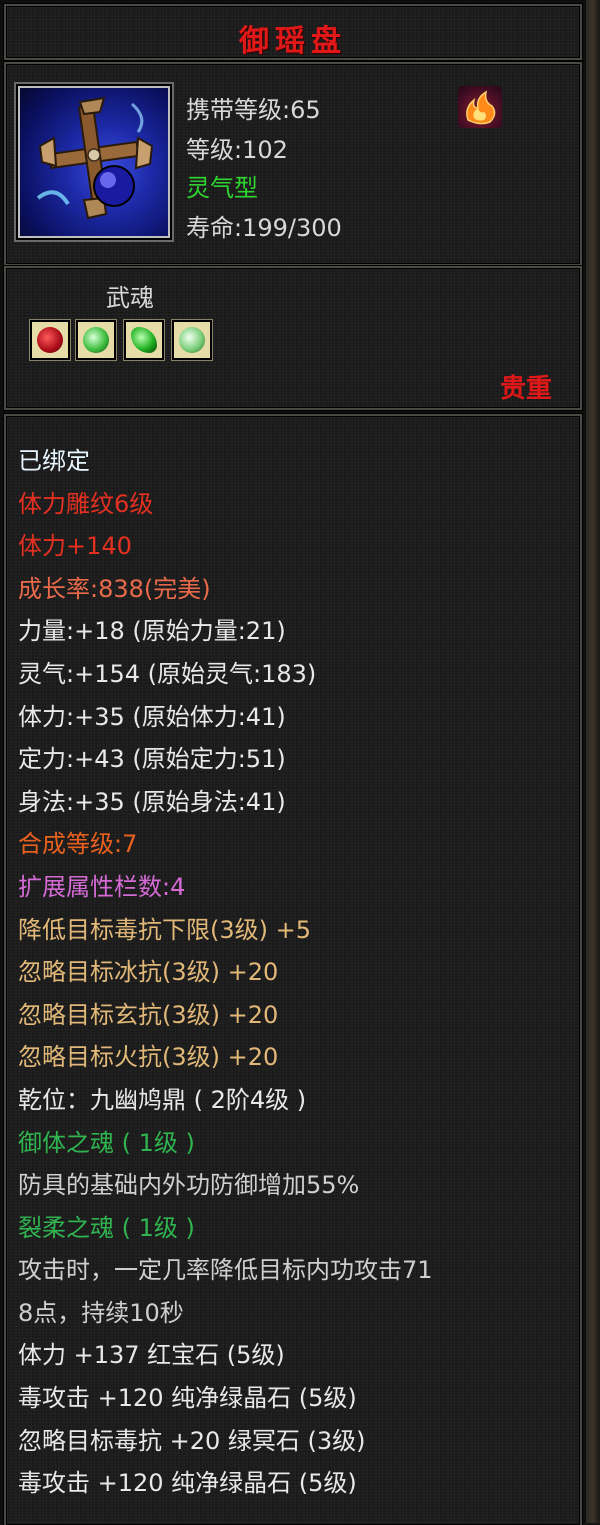 The image size is (600, 1525). Describe the element at coordinates (293, 41) in the screenshot. I see `item-name: 御瑶盘` at that location.